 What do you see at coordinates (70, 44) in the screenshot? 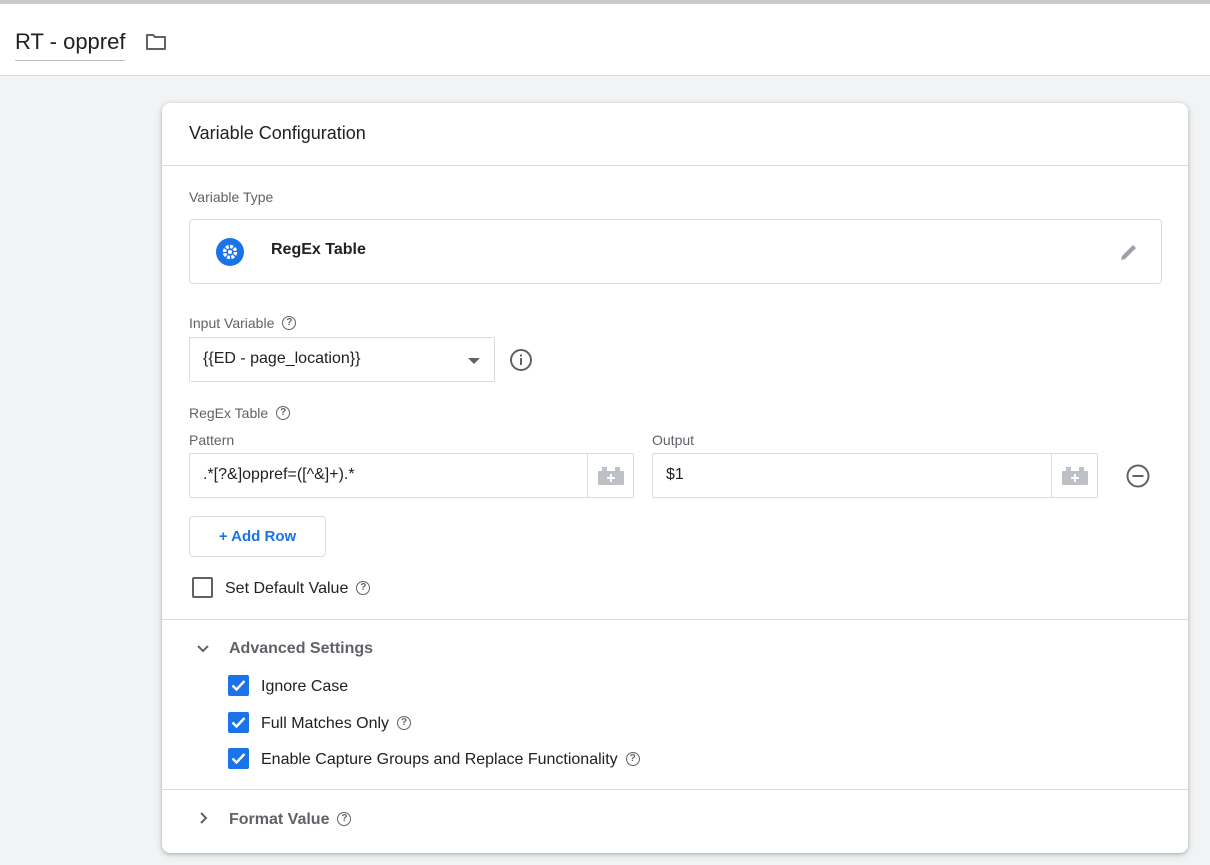
I see `variable-name-field: RT - oppref` at bounding box center [70, 44].